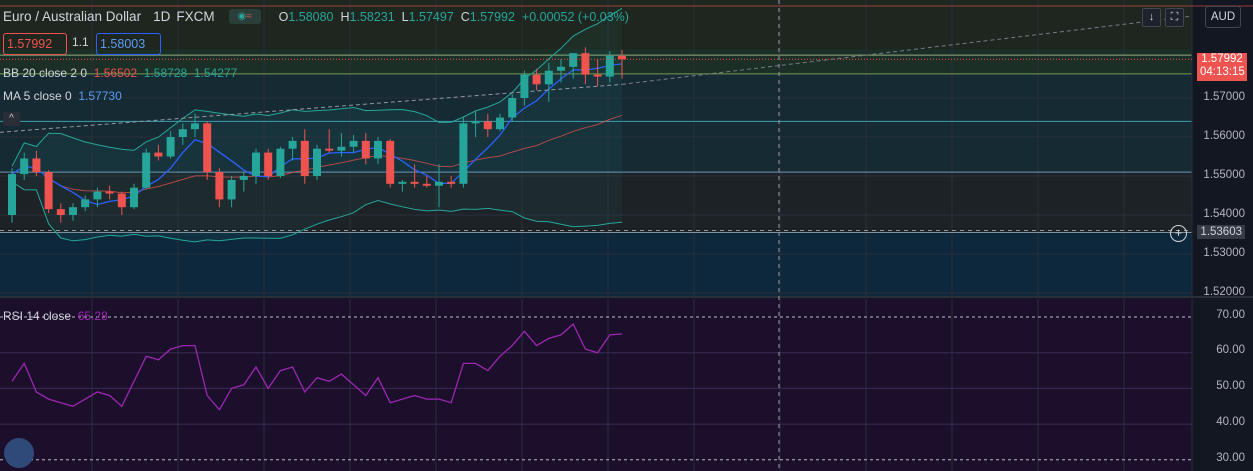 This screenshot has height=471, width=1253. I want to click on spread-value: 1.1, so click(80, 42).